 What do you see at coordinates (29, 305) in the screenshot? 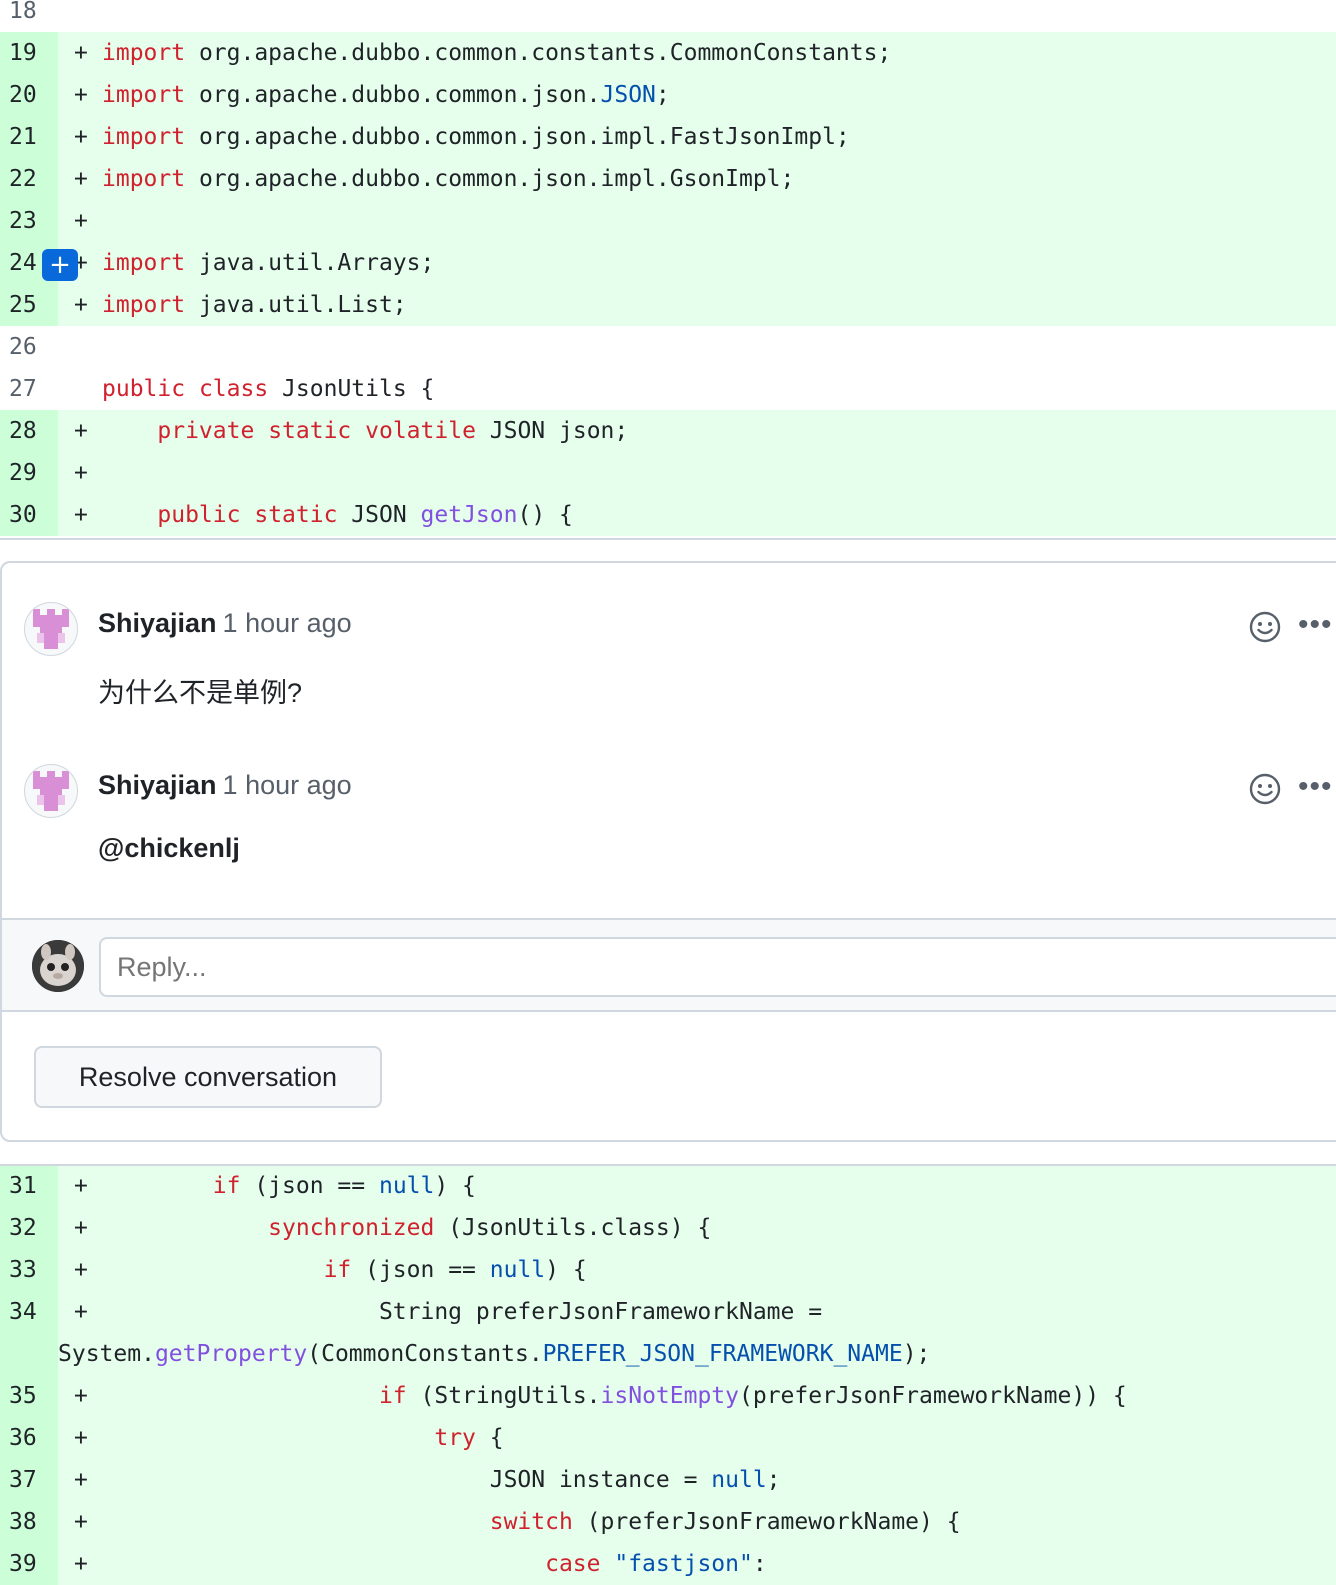
I see `line-number: 25` at bounding box center [29, 305].